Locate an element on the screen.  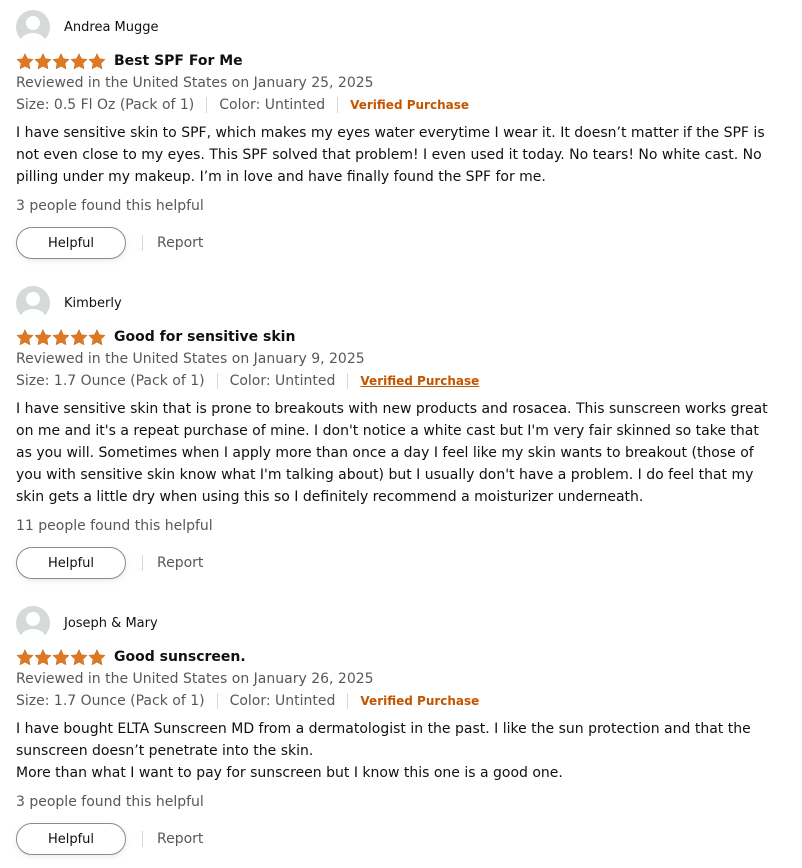
reviewer-profile: Joseph & Mary is located at coordinates (401, 623).